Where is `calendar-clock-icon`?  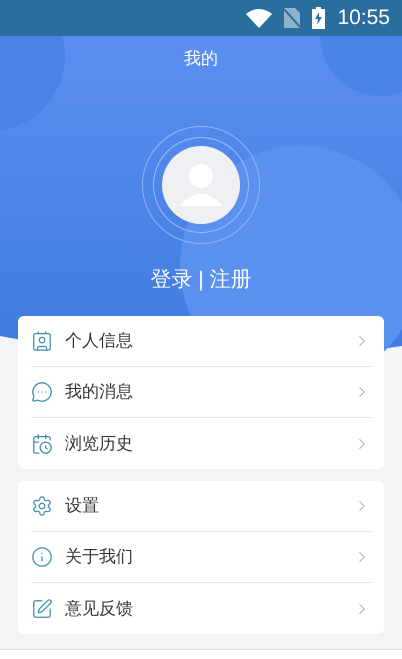 calendar-clock-icon is located at coordinates (42, 443).